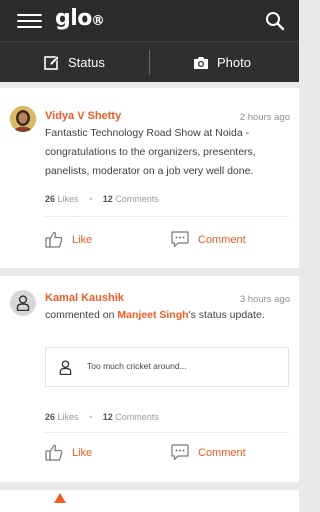  What do you see at coordinates (234, 62) in the screenshot?
I see `photo-label: Photo` at bounding box center [234, 62].